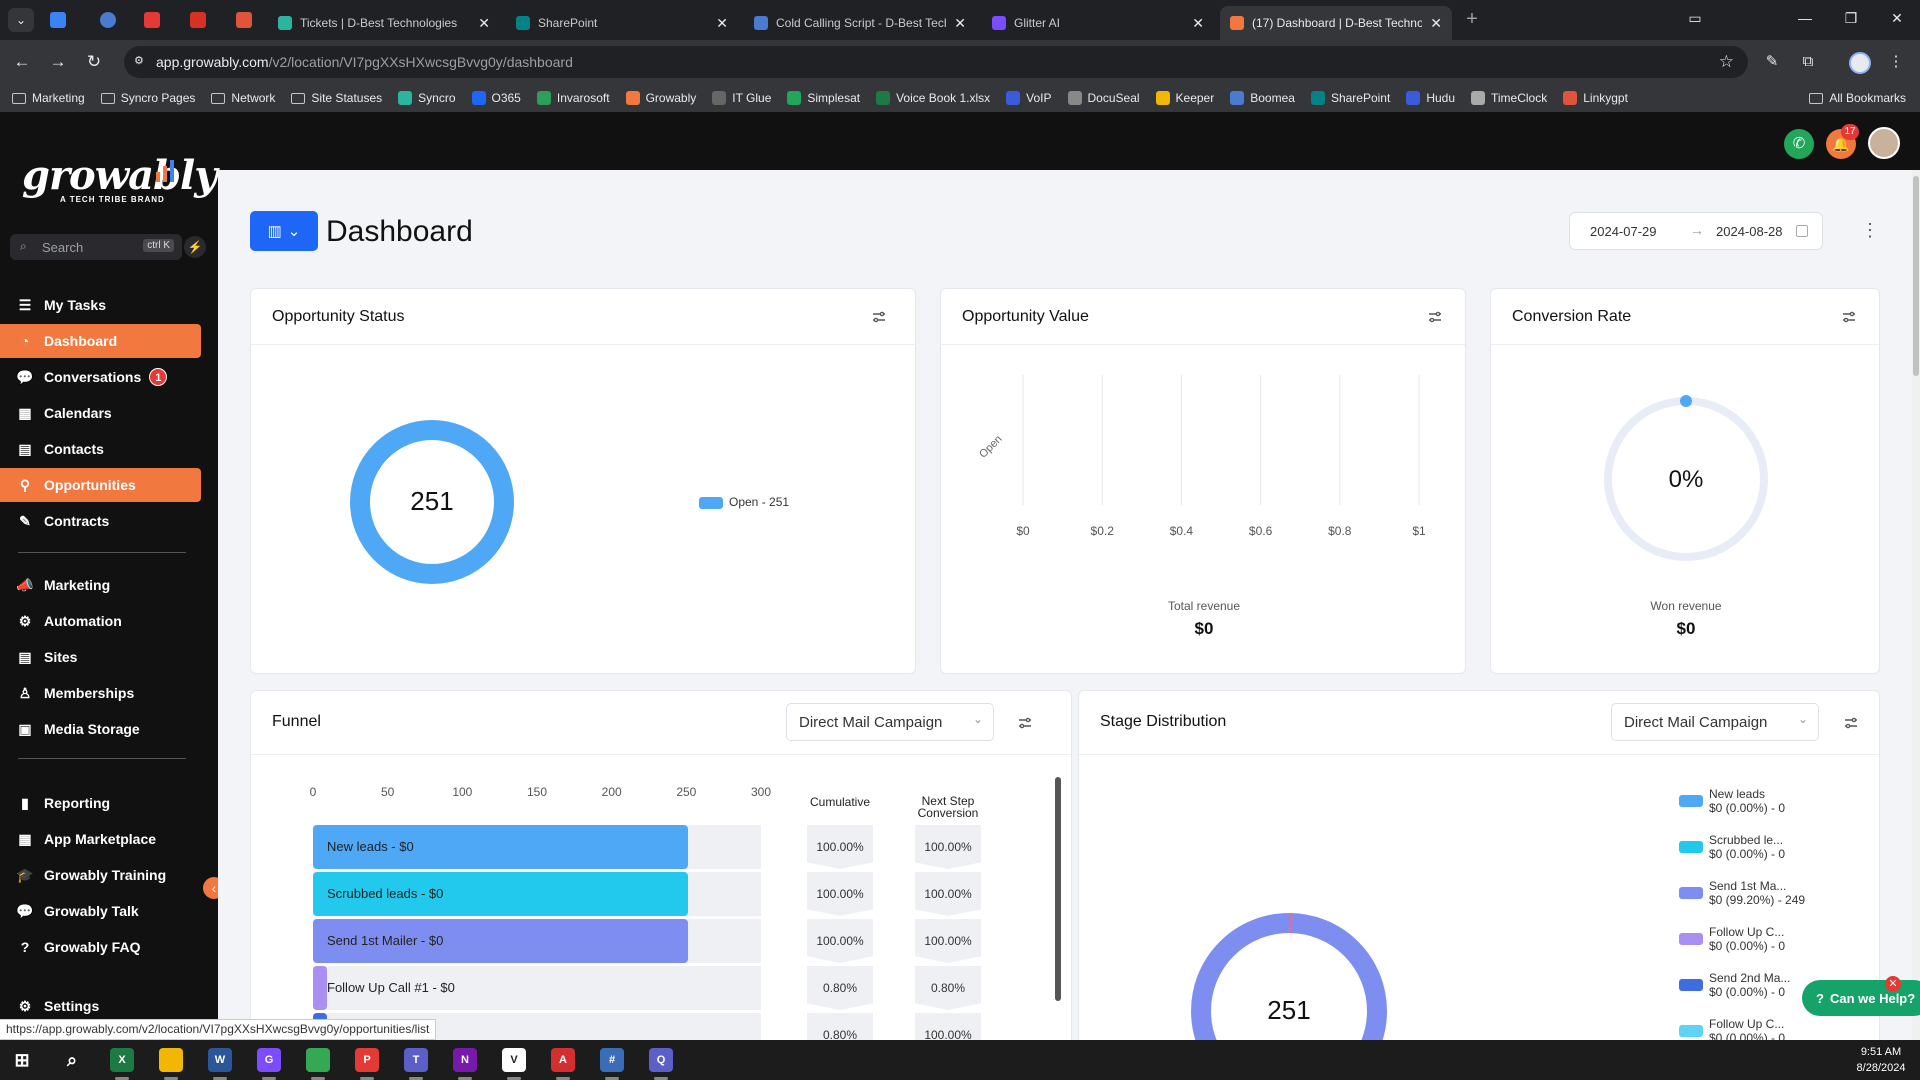 The width and height of the screenshot is (1920, 1080). Describe the element at coordinates (1772, 62) in the screenshot. I see `pen-icon: ✎` at that location.